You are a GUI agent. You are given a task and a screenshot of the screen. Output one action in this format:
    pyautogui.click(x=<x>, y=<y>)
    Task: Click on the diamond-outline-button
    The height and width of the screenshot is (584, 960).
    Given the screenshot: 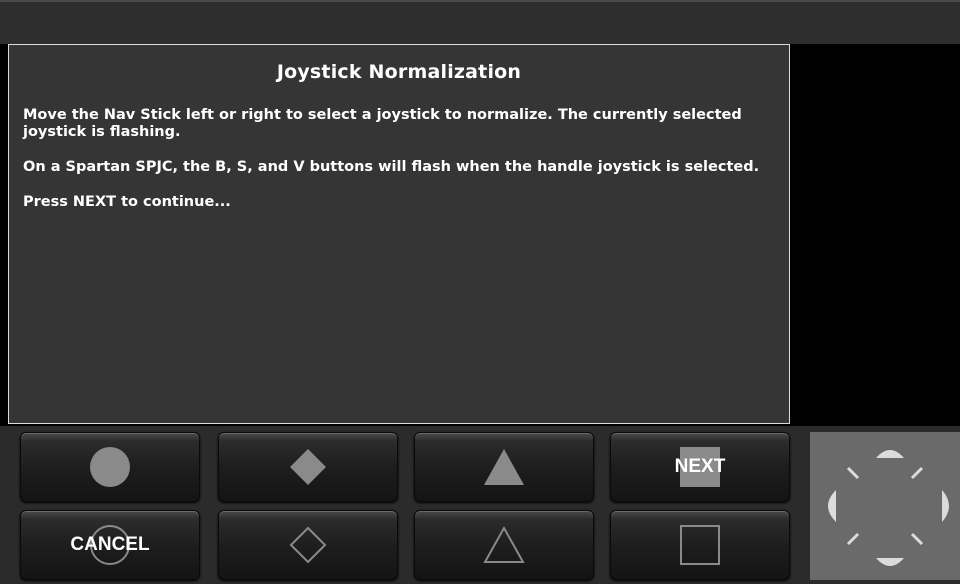 What is the action you would take?
    pyautogui.click(x=308, y=545)
    